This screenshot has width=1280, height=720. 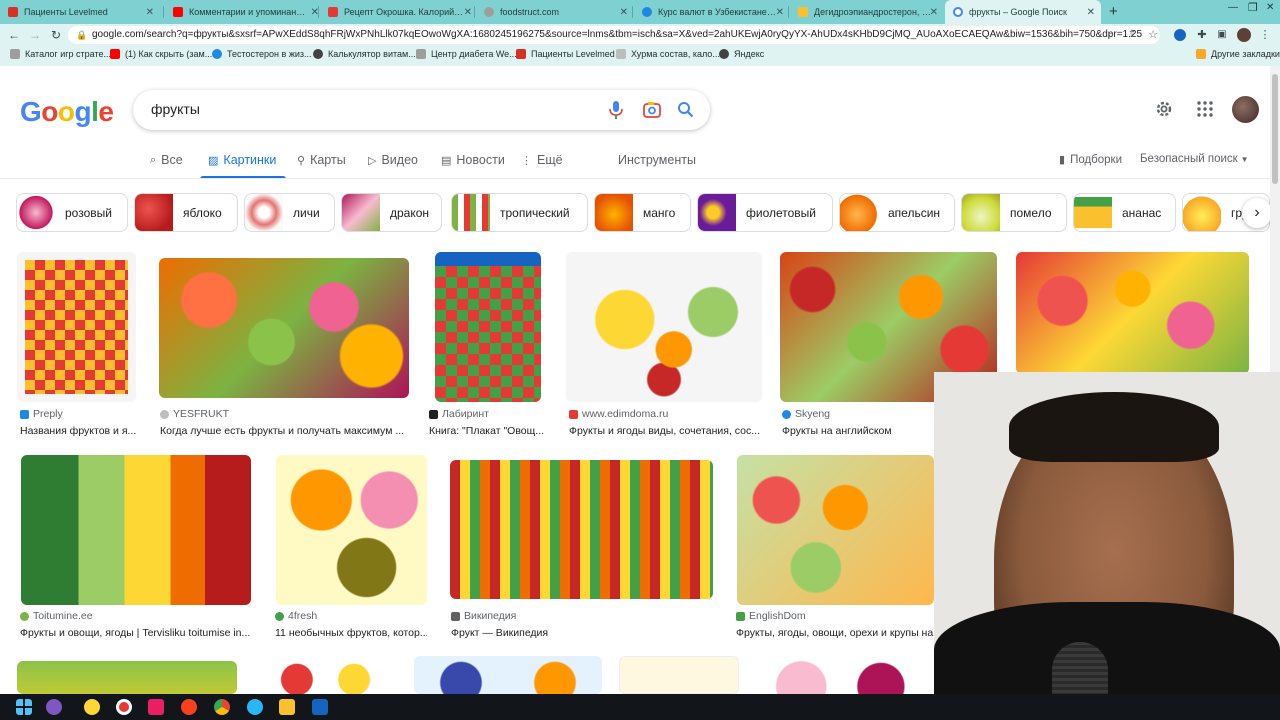 I want to click on nav-all: ⌕ Все, so click(x=166, y=160).